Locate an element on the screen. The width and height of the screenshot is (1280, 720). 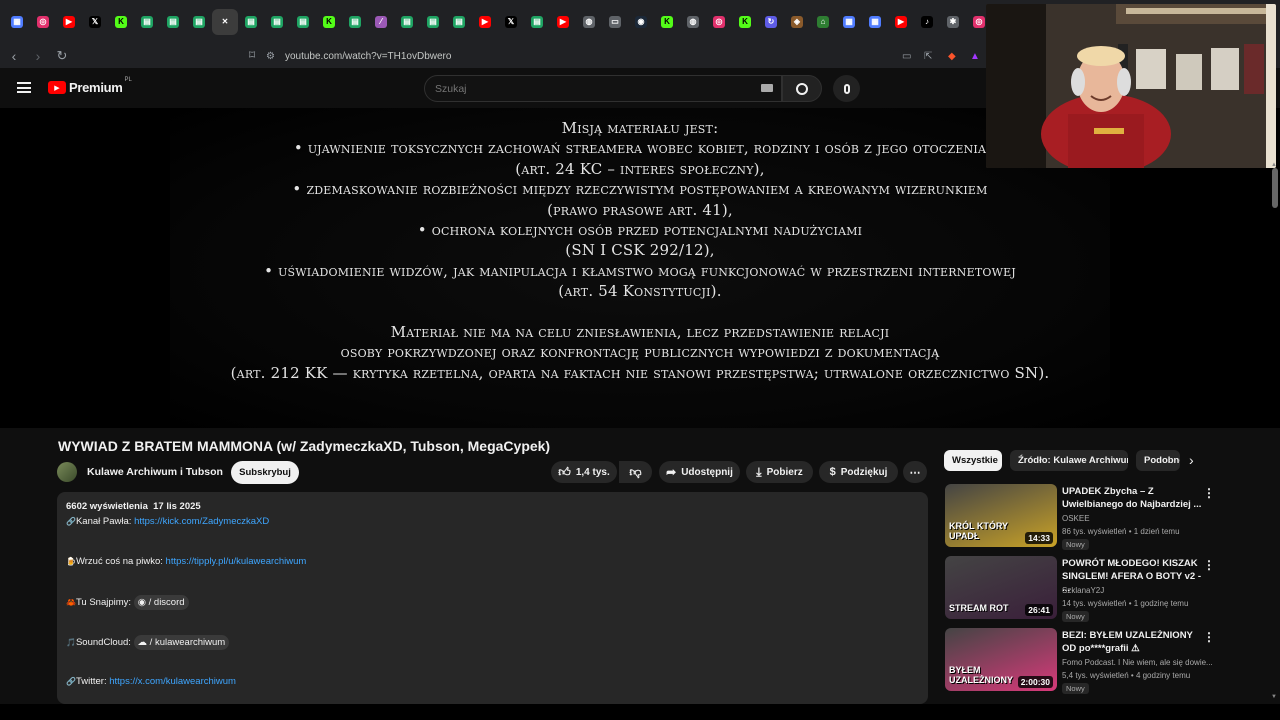
browser-tab: ✱ is located at coordinates (953, 22).